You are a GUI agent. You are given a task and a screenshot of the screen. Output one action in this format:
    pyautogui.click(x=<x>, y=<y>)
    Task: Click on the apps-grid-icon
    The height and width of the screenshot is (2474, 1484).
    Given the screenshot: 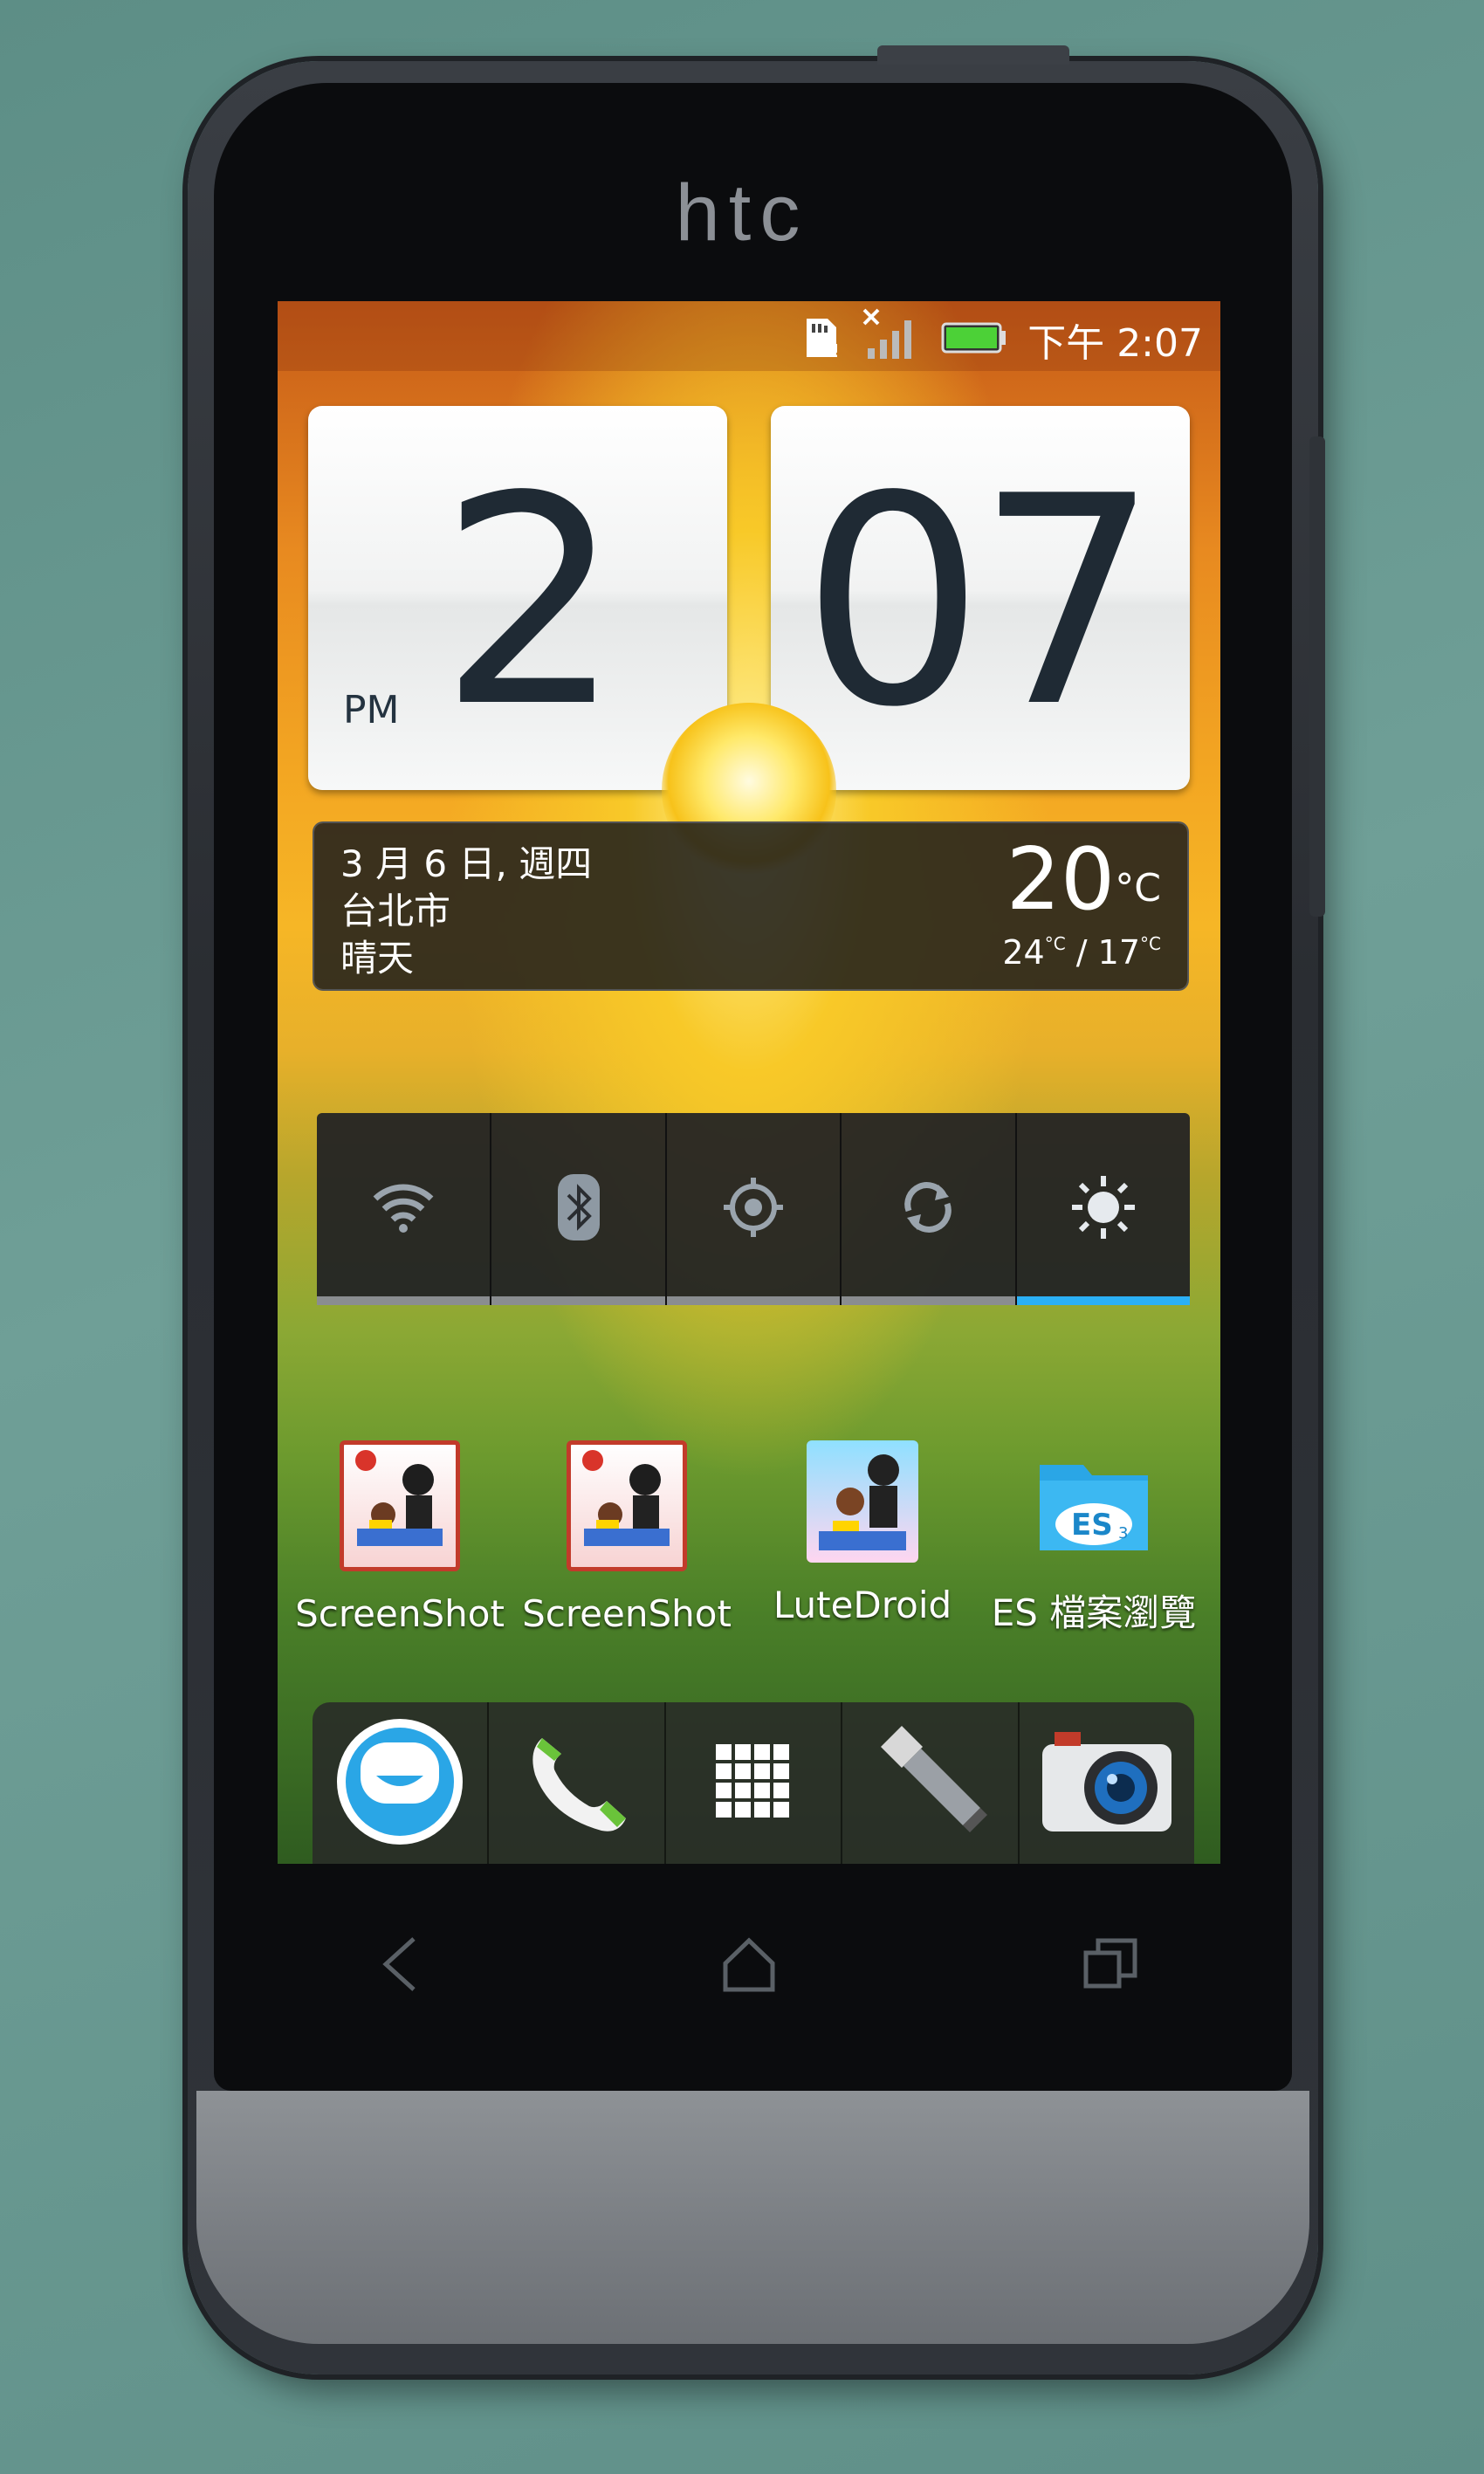 What is the action you would take?
    pyautogui.click(x=754, y=1784)
    